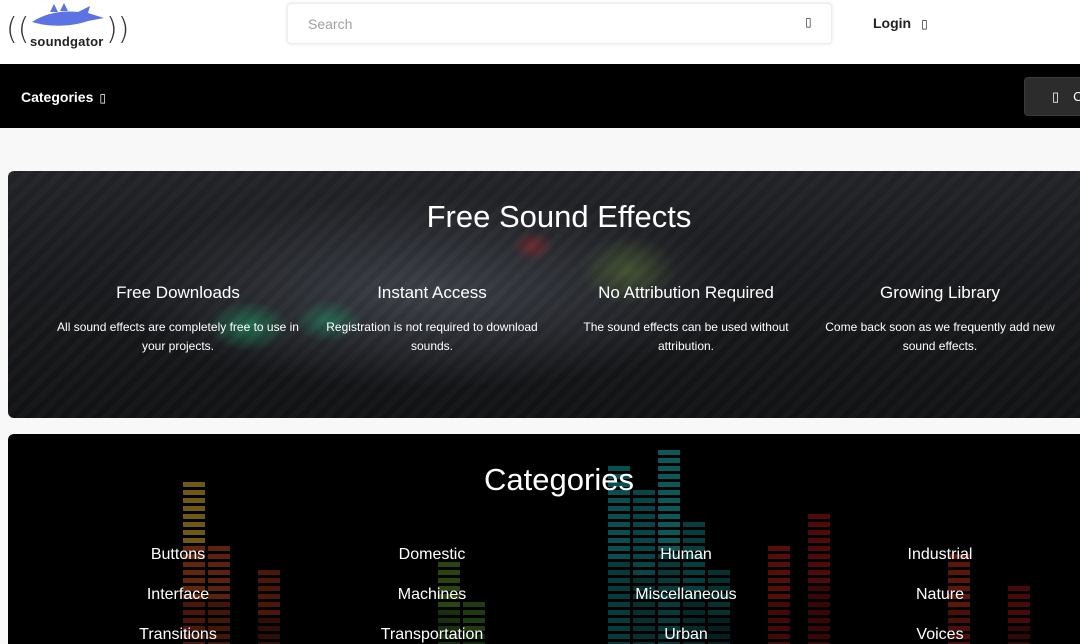 Image resolution: width=1080 pixels, height=644 pixels. What do you see at coordinates (68, 14) in the screenshot?
I see `alligator-icon` at bounding box center [68, 14].